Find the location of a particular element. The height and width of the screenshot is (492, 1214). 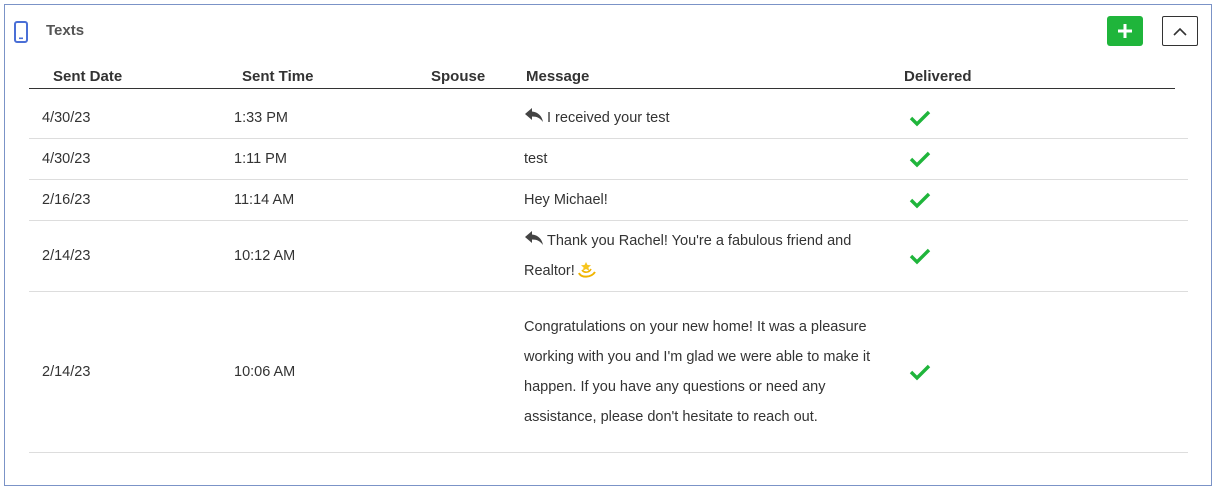

table-row: 4/30/23 1:11 PM test is located at coordinates (608, 159).